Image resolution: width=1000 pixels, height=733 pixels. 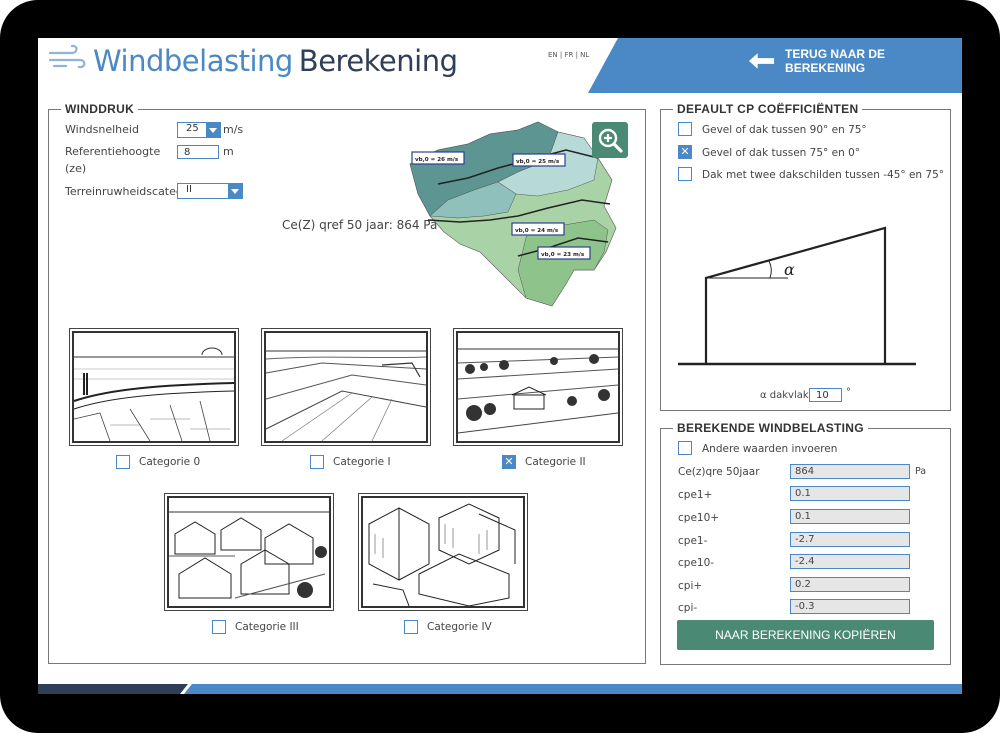 What do you see at coordinates (784, 130) in the screenshot?
I see `cp-option-1-label: Gevel of dak tussen 90° en 75°` at bounding box center [784, 130].